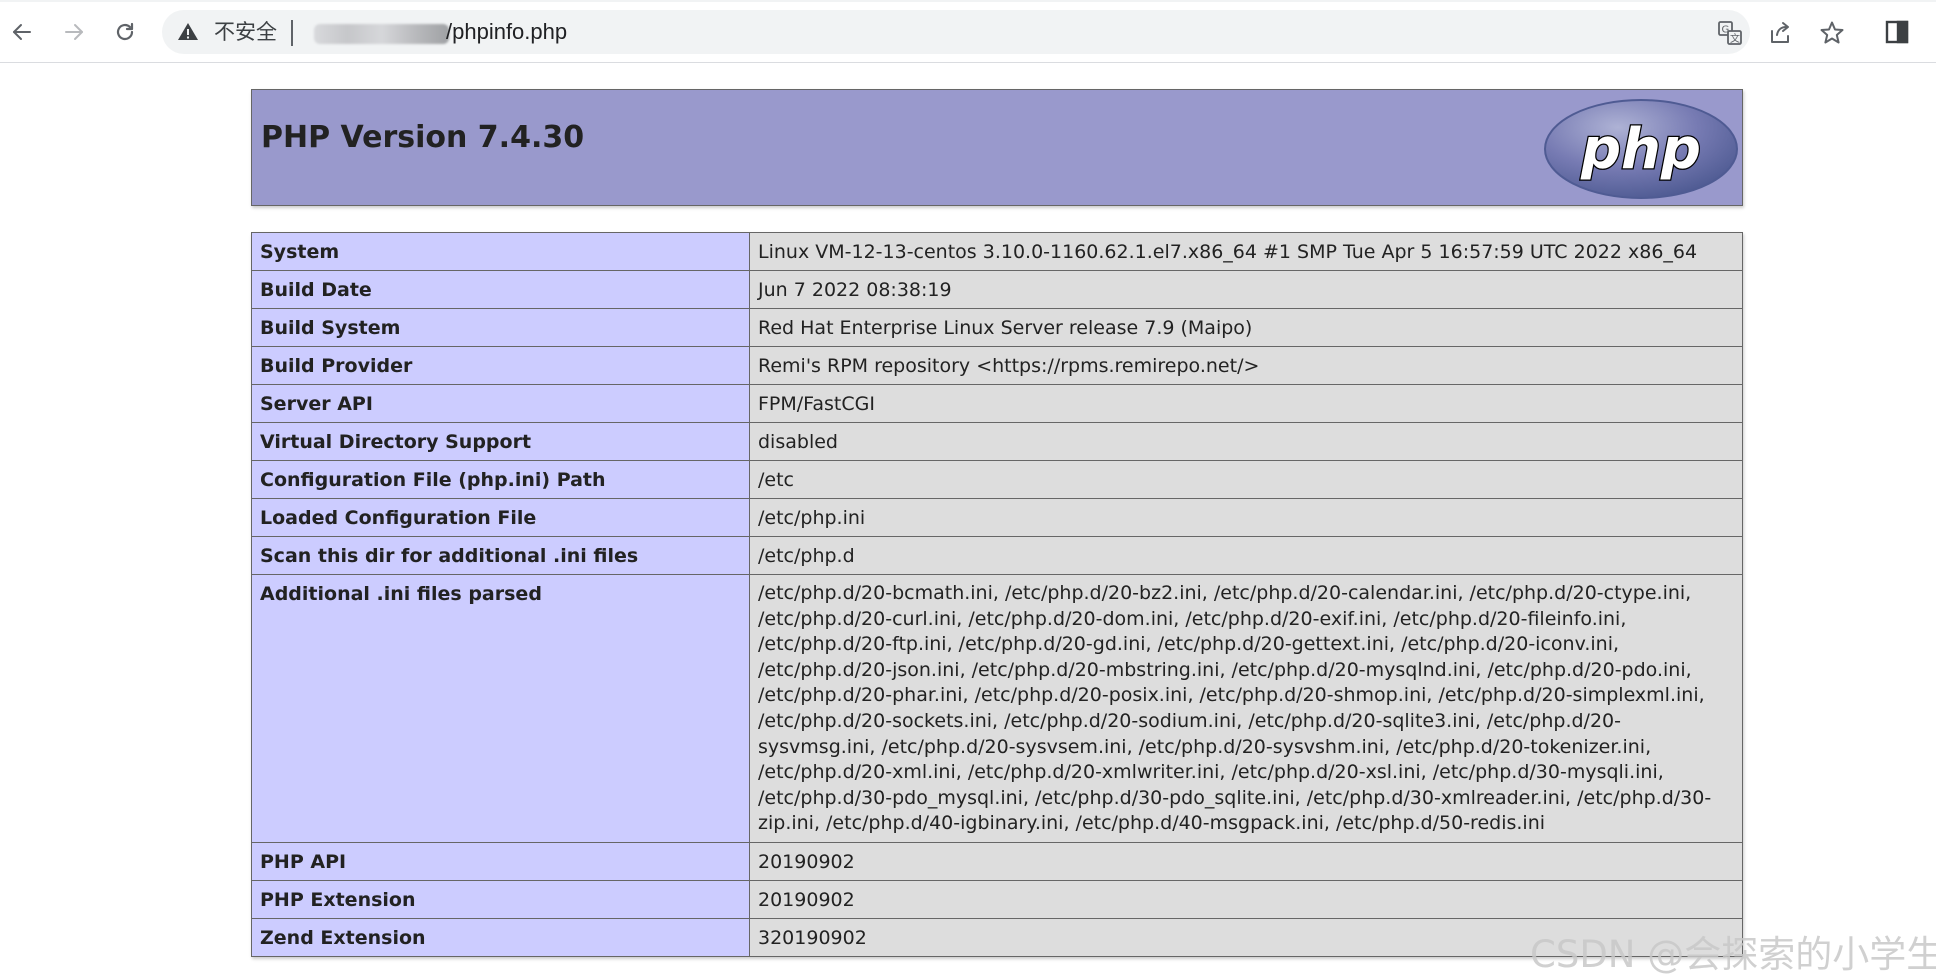 Image resolution: width=1936 pixels, height=978 pixels. I want to click on table-row: Build Date Jun 7 2022 08:38:19, so click(997, 289).